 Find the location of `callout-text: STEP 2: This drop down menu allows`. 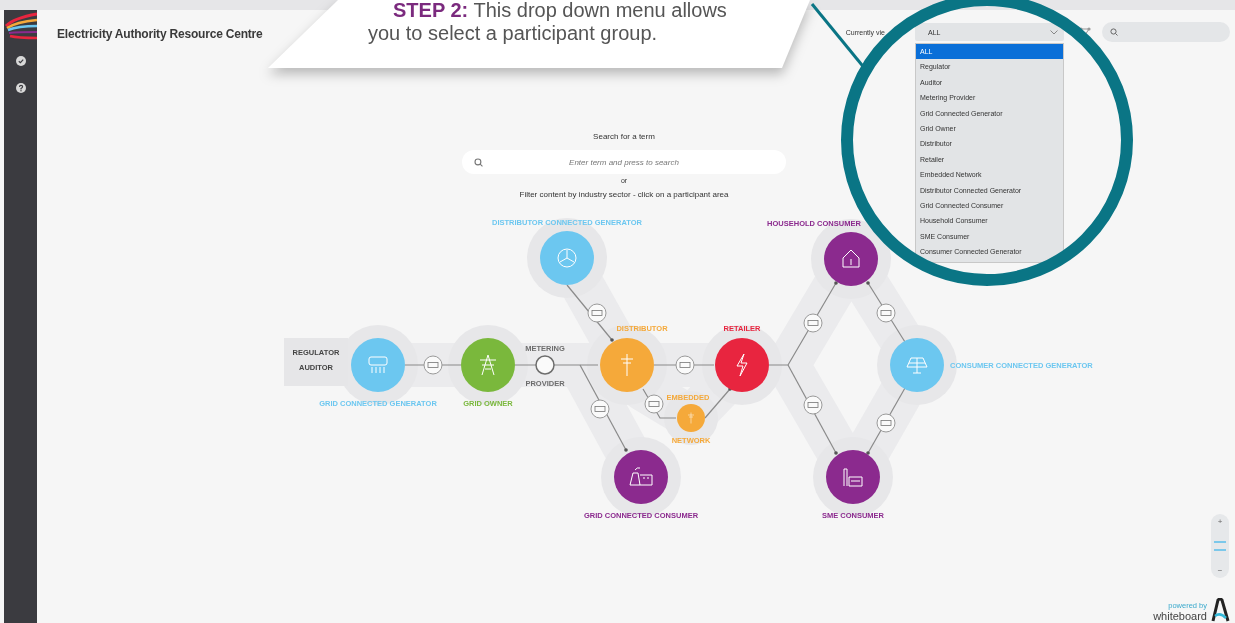

callout-text: STEP 2: This drop down menu allows is located at coordinates (560, 10).